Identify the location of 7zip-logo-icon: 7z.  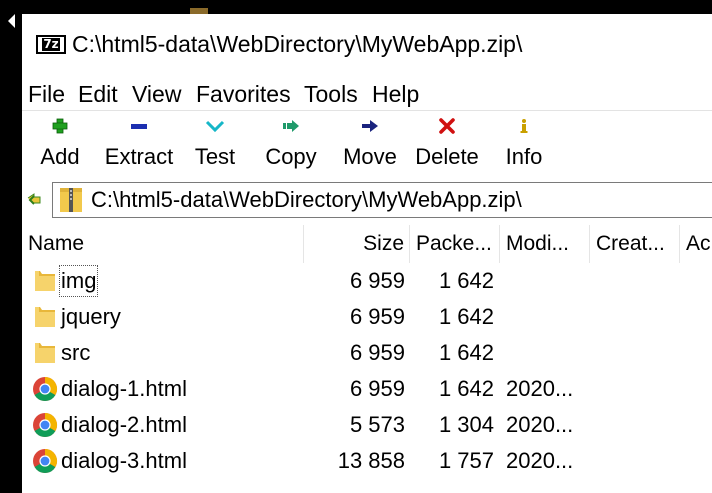
(51, 44).